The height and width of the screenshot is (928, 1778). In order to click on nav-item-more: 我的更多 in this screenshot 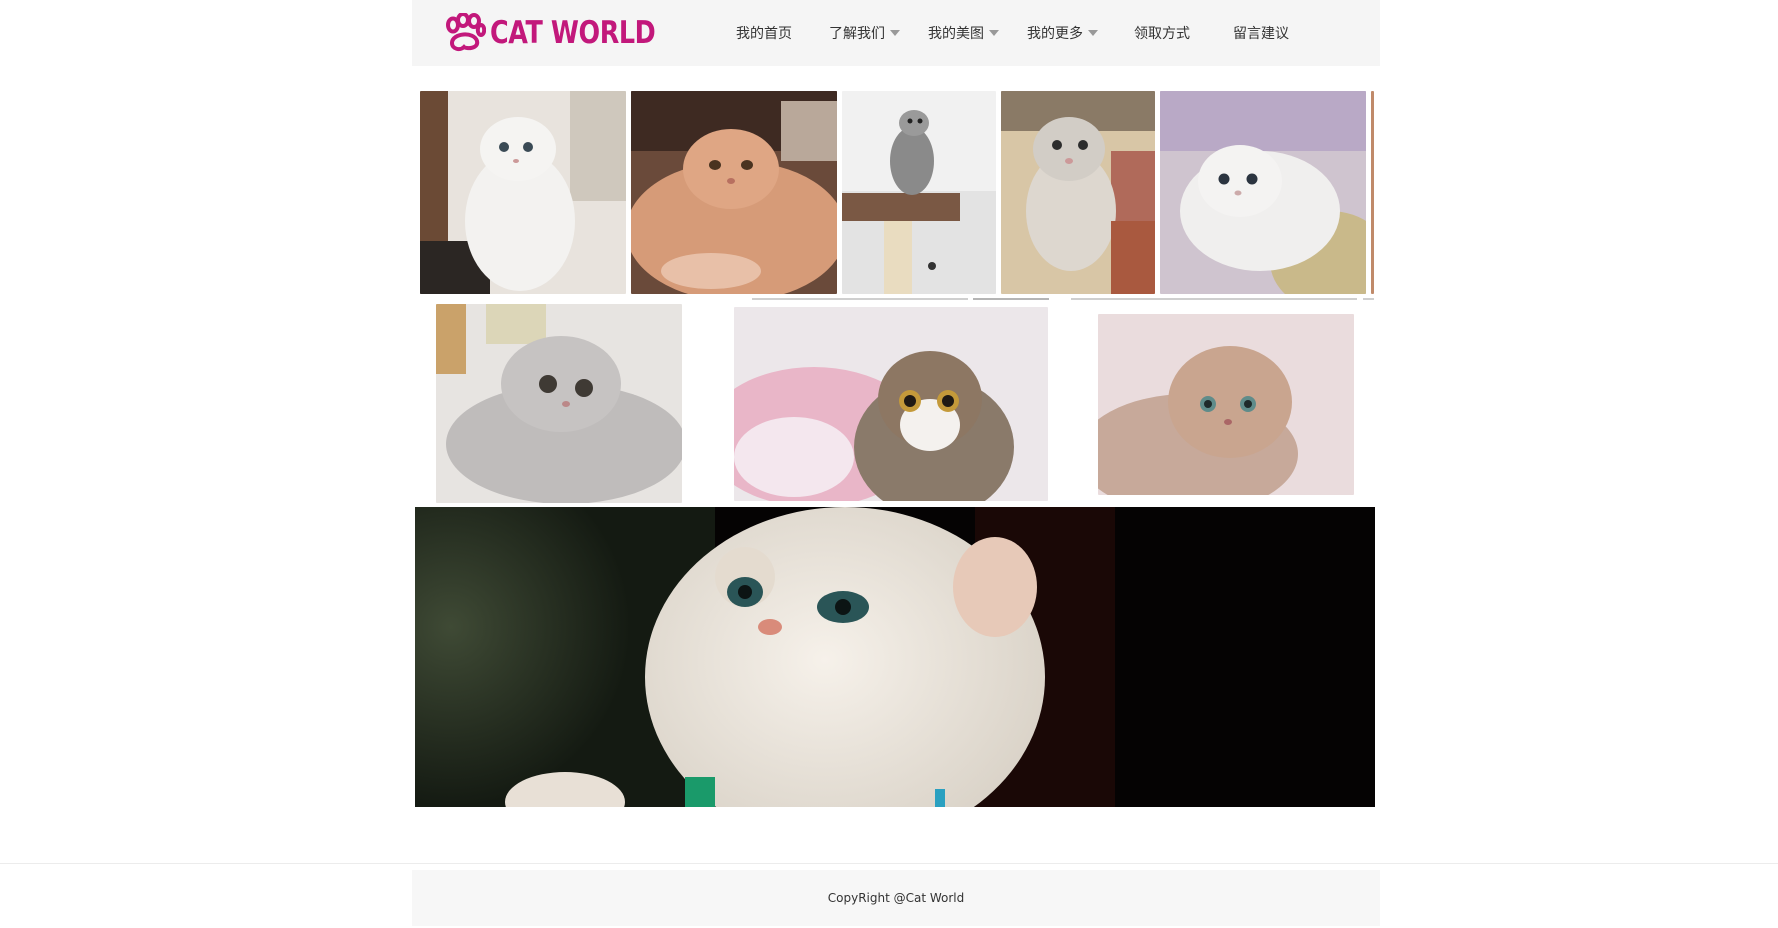, I will do `click(1062, 33)`.